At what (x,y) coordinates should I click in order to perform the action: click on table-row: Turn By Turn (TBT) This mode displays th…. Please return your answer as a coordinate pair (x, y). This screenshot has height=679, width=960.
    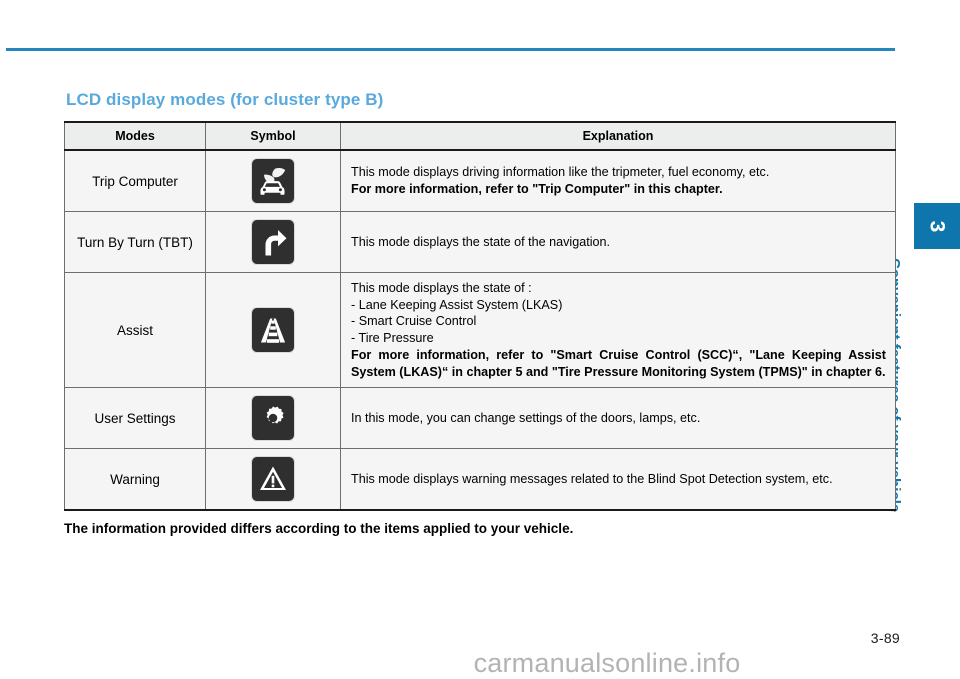
    Looking at the image, I should click on (480, 242).